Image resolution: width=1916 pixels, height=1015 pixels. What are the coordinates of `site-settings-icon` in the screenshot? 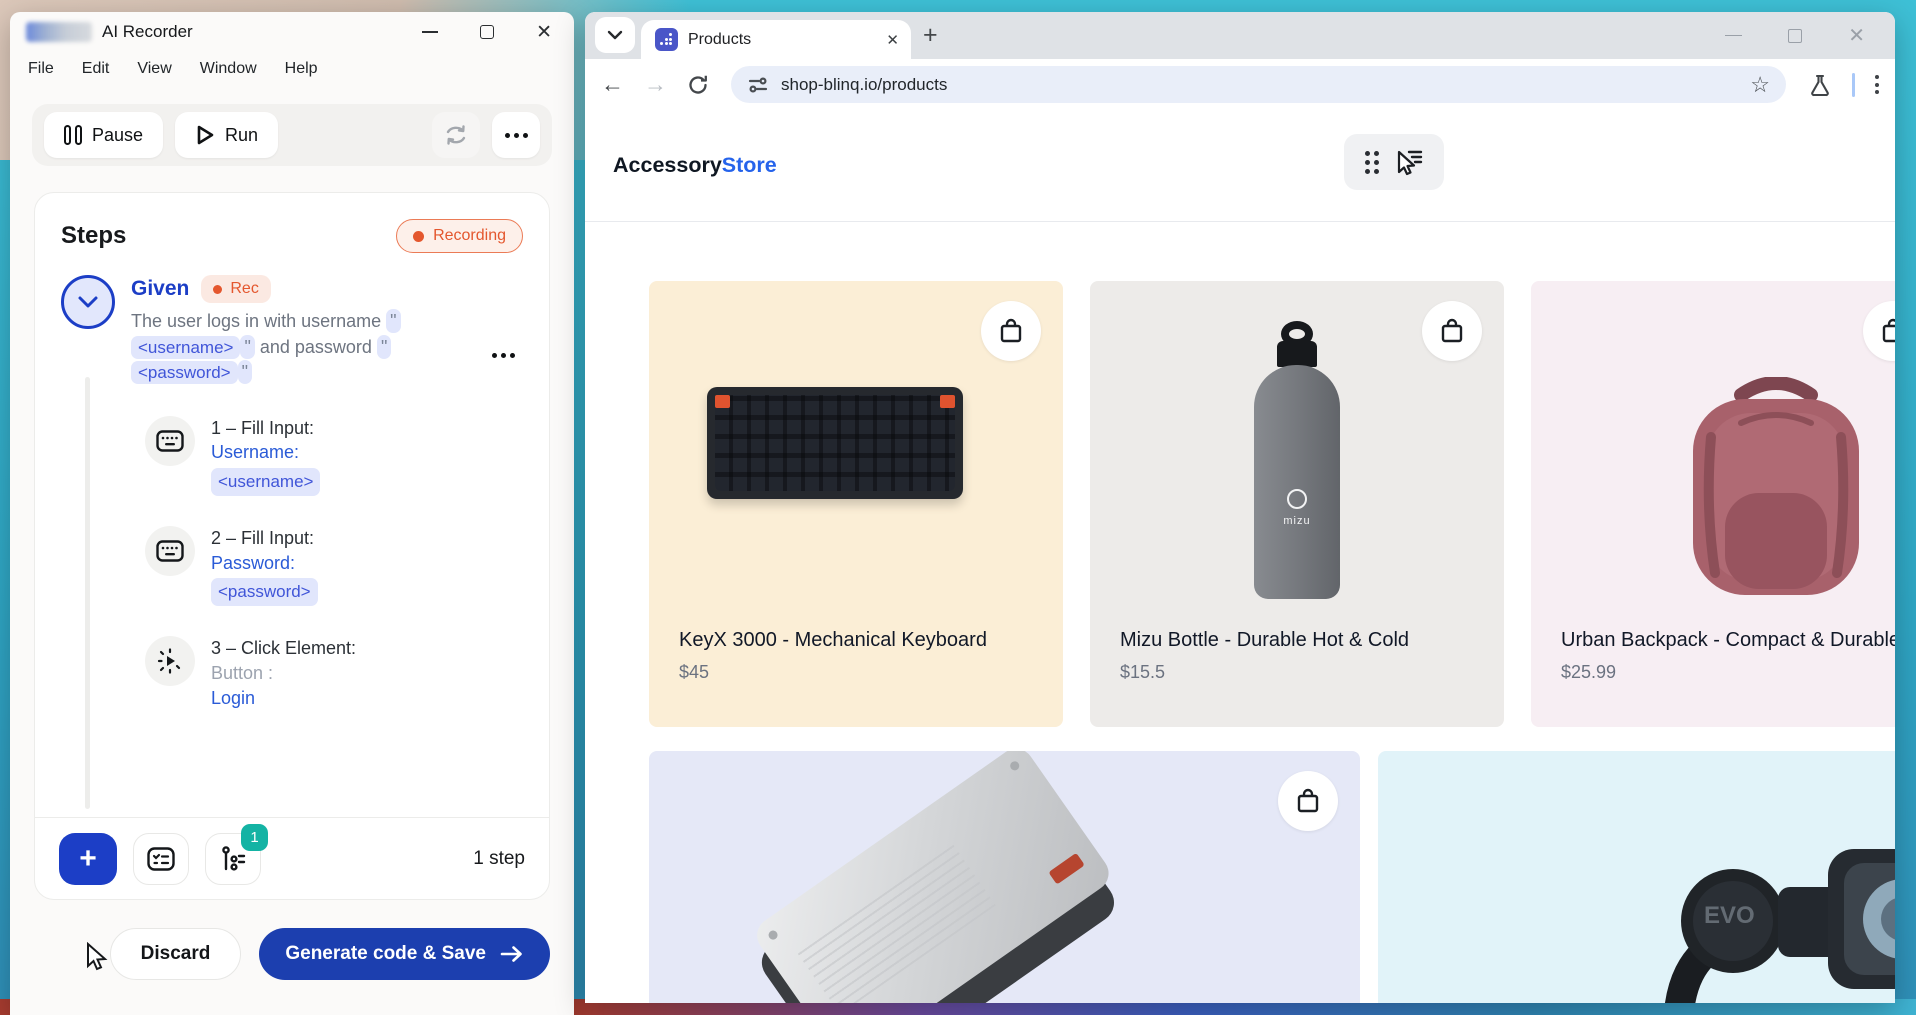 It's located at (758, 85).